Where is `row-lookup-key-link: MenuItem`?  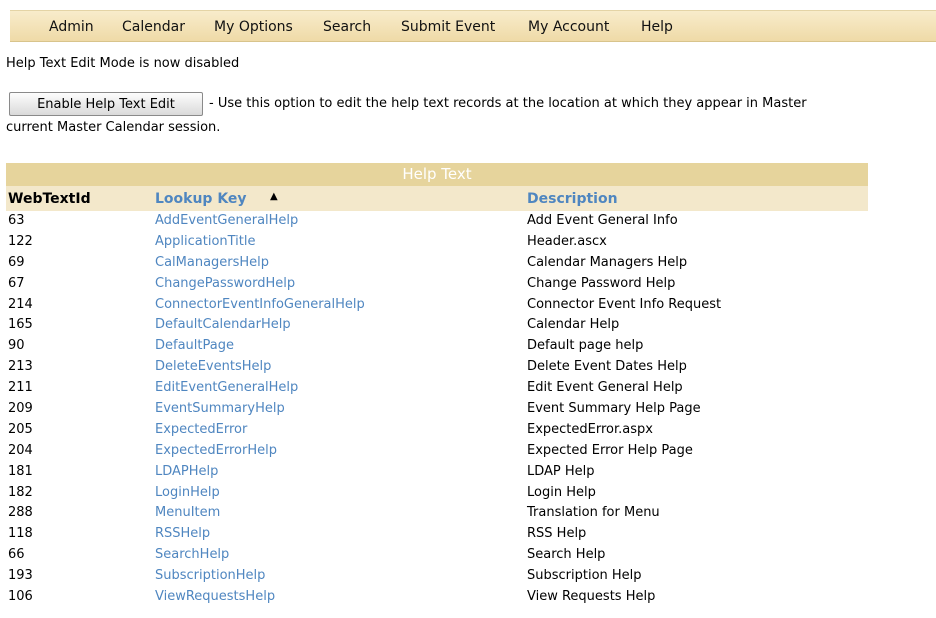 row-lookup-key-link: MenuItem is located at coordinates (187, 512).